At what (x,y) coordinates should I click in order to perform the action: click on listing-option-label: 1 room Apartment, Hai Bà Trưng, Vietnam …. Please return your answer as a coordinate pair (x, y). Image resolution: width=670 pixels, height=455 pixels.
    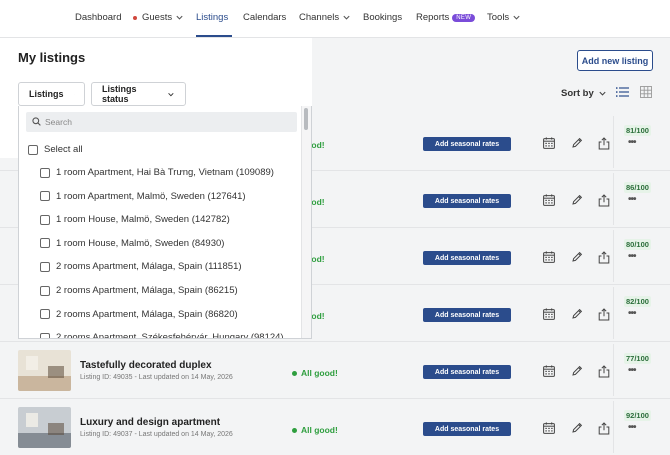
    Looking at the image, I should click on (165, 172).